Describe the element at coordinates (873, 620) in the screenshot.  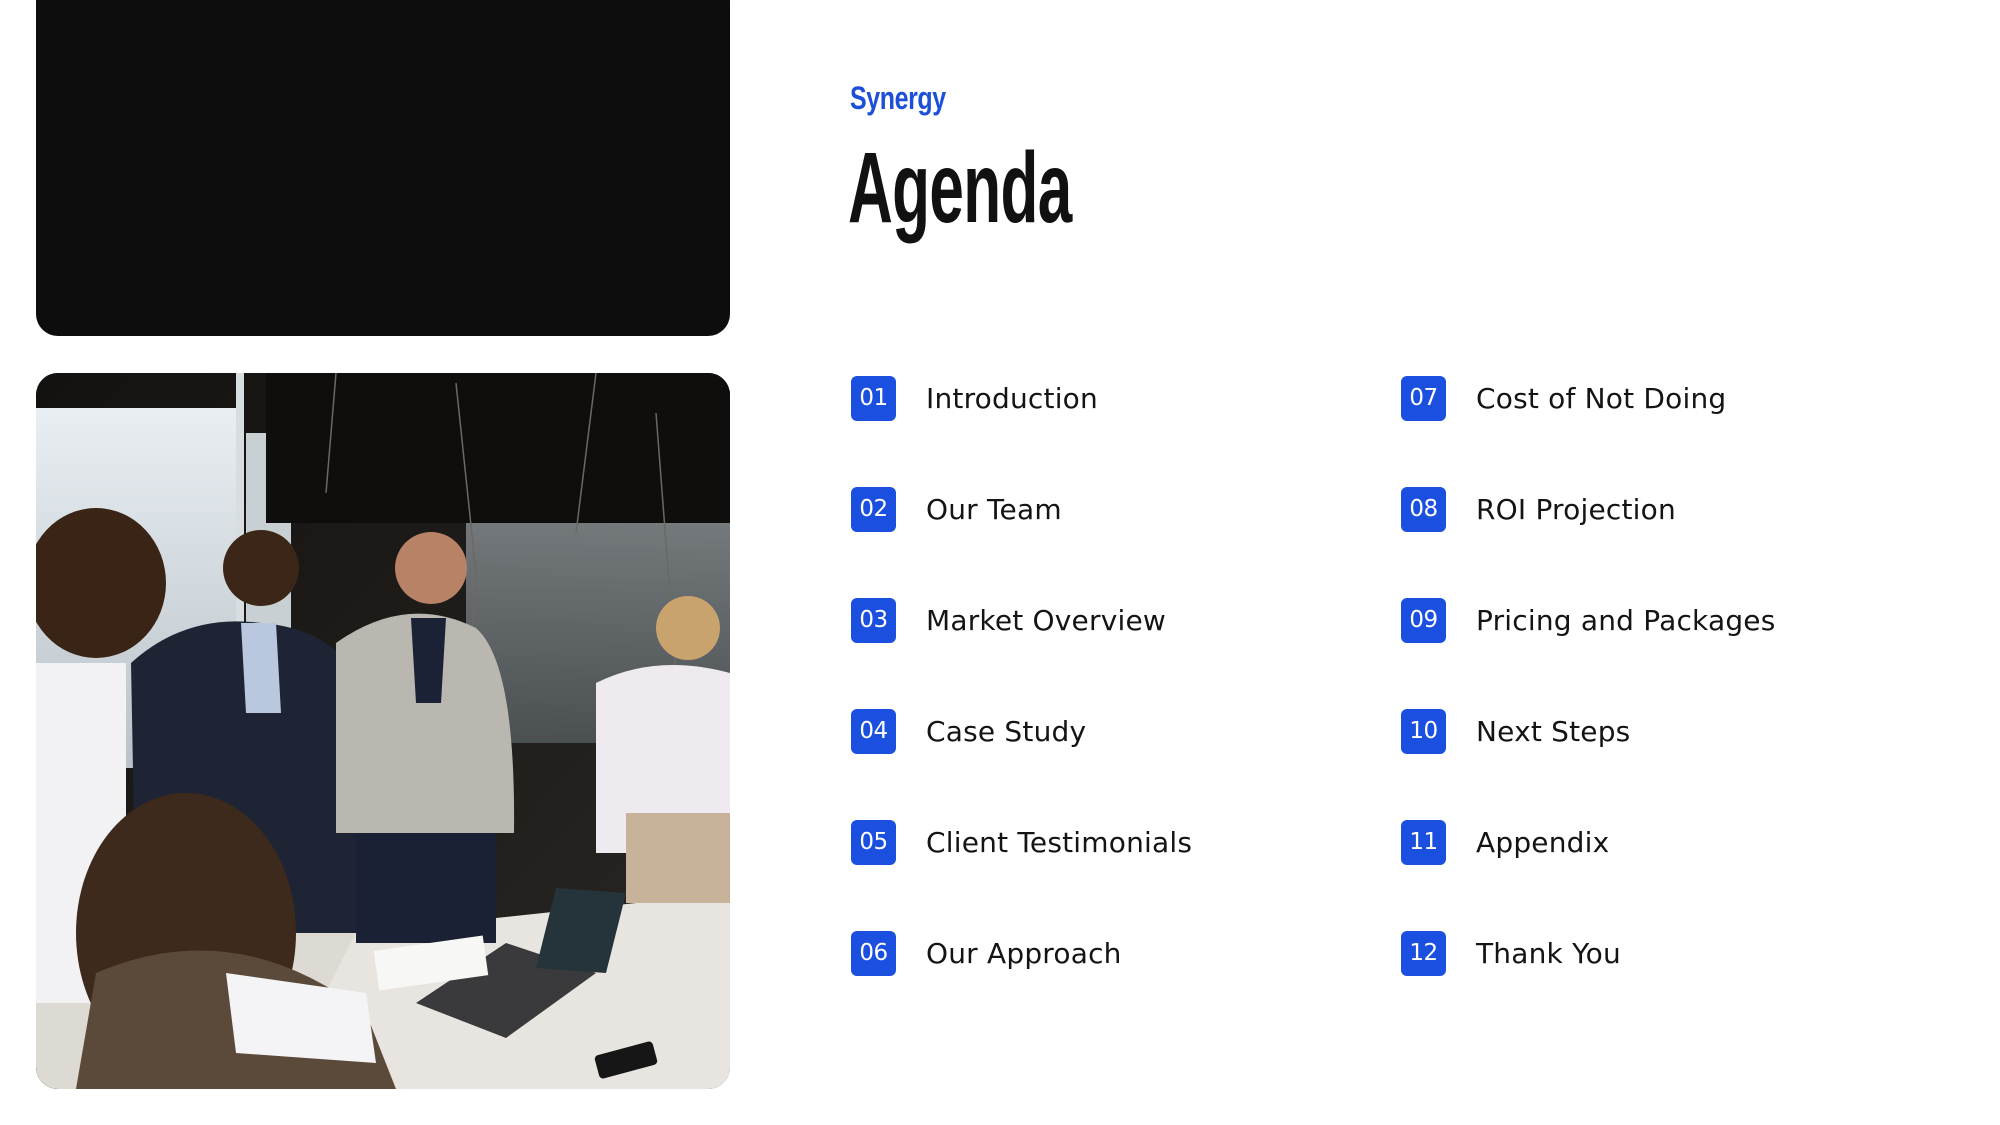
I see `agenda-number-badge: 03` at that location.